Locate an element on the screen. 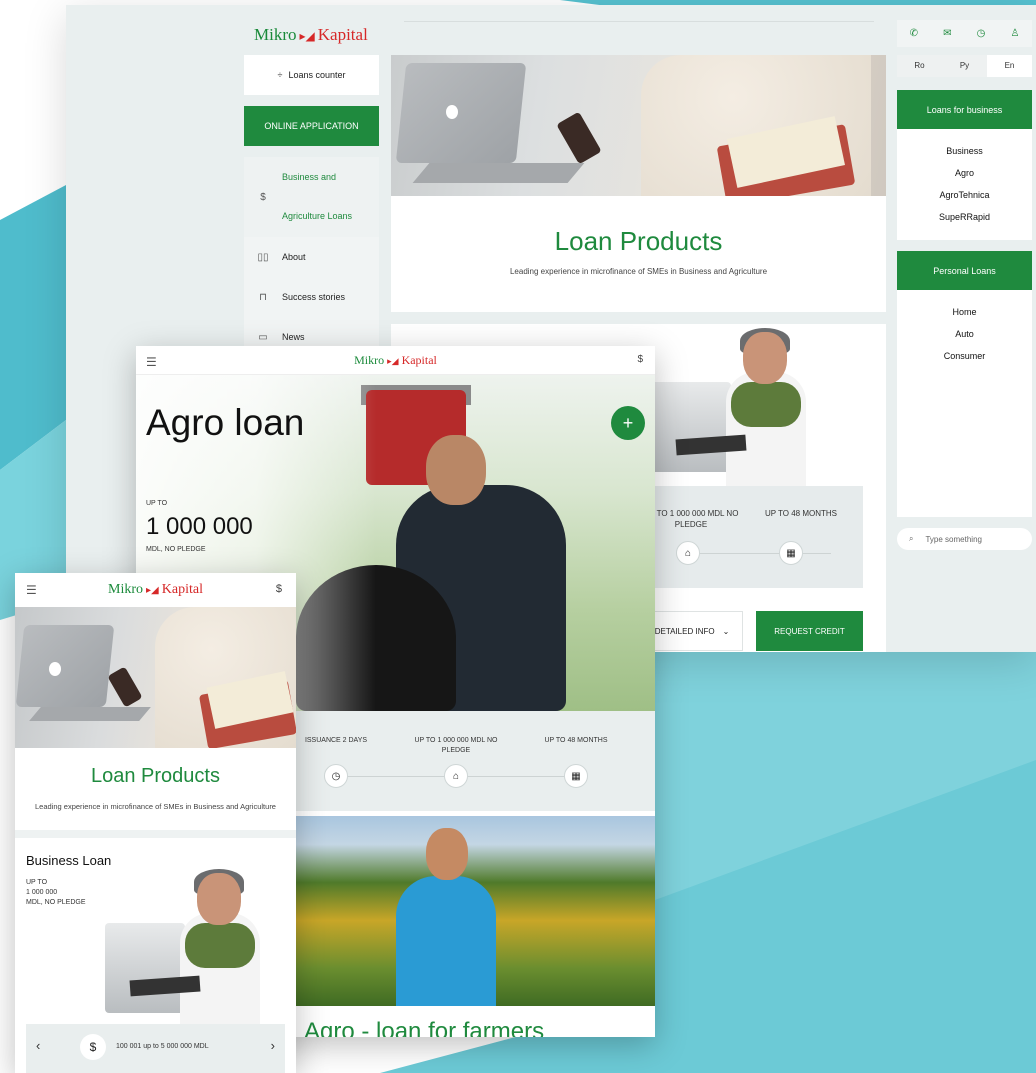  tablet-header: ☰ Mikro ▸◢ Kapital $ is located at coordinates (395, 360).